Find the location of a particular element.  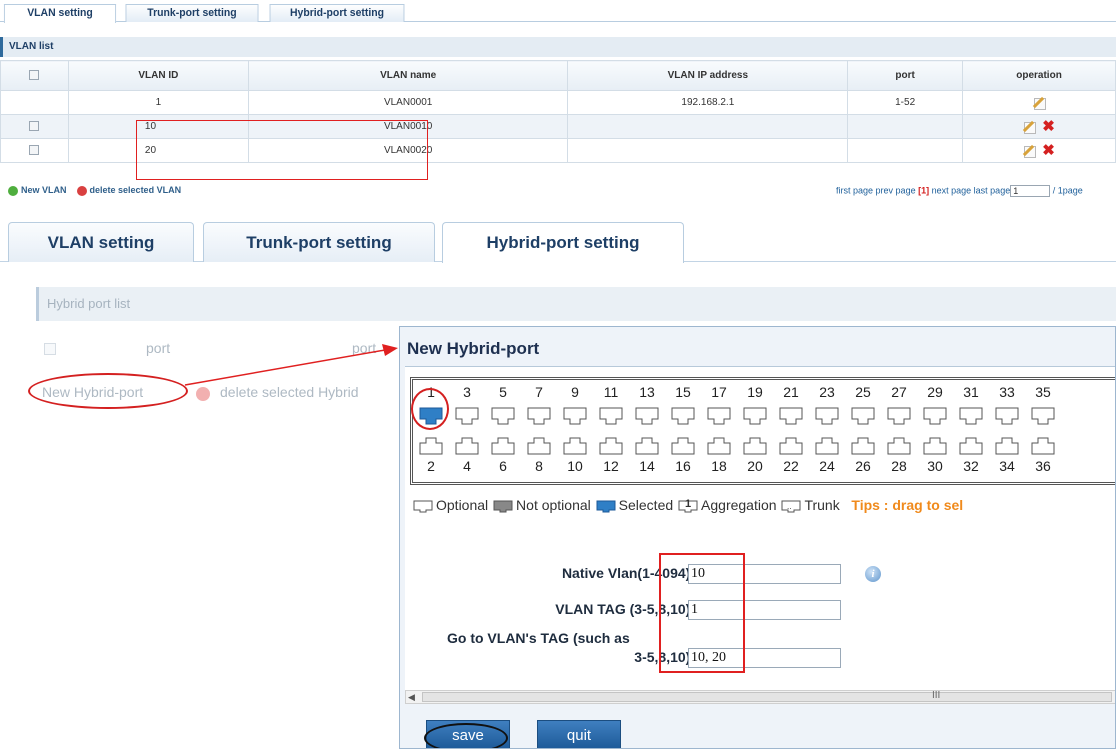

select-all-checkbox is located at coordinates (34, 75).